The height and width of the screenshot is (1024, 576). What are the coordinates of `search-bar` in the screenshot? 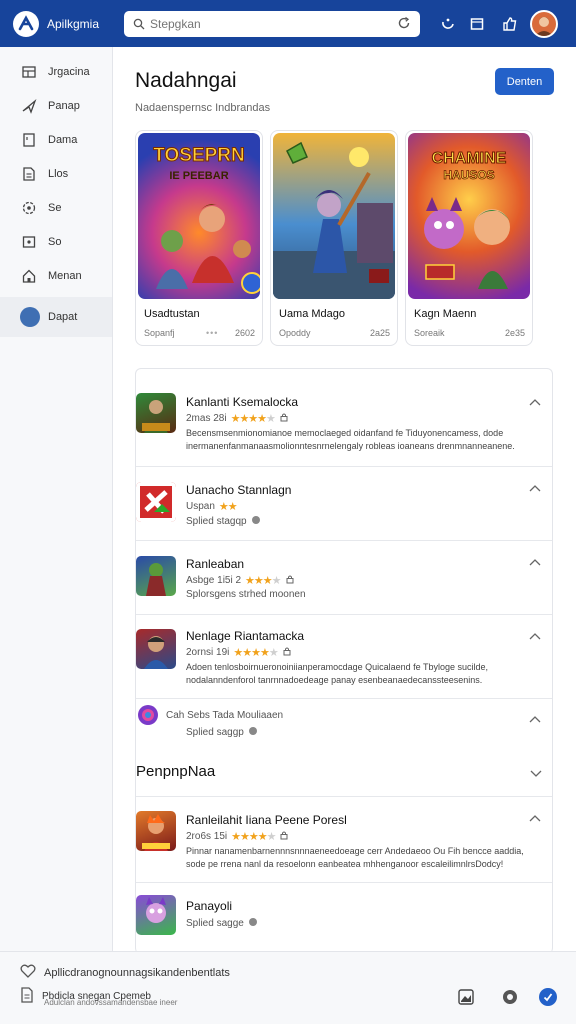 It's located at (272, 24).